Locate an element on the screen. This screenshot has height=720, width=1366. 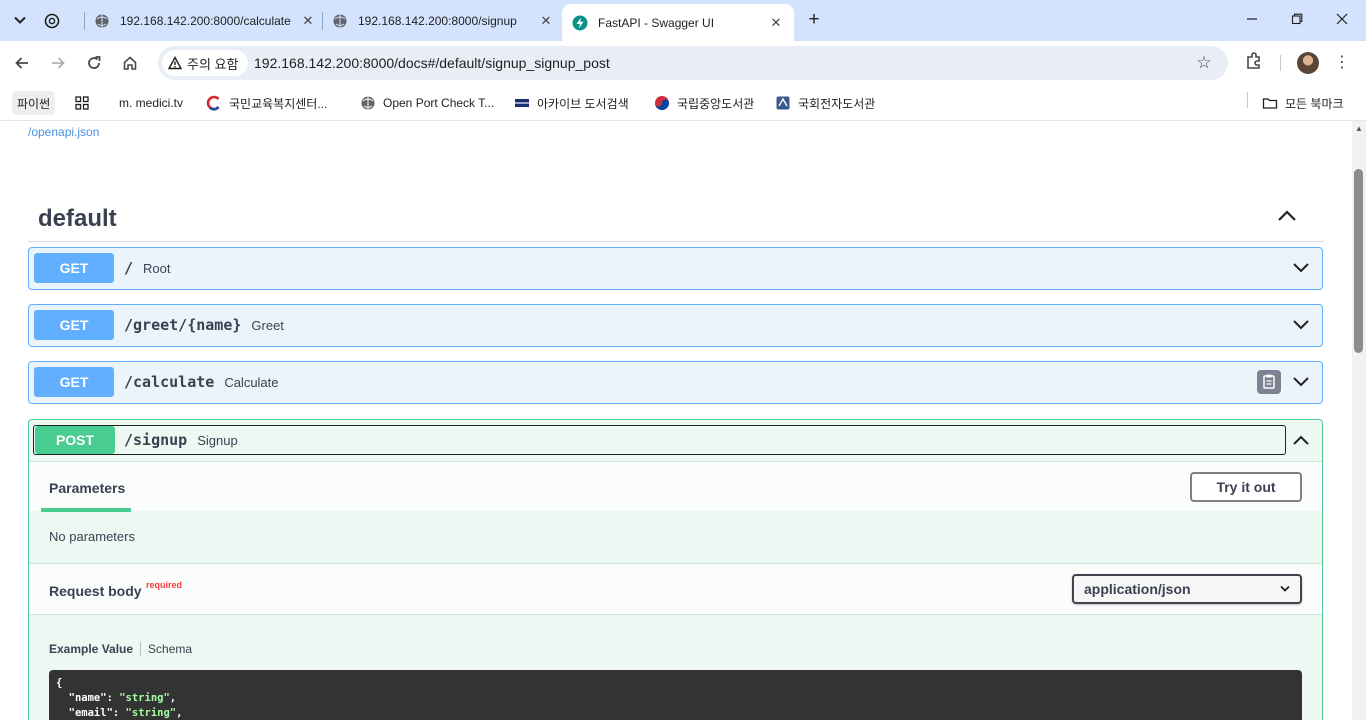
tab-pinned is located at coordinates (61, 20).